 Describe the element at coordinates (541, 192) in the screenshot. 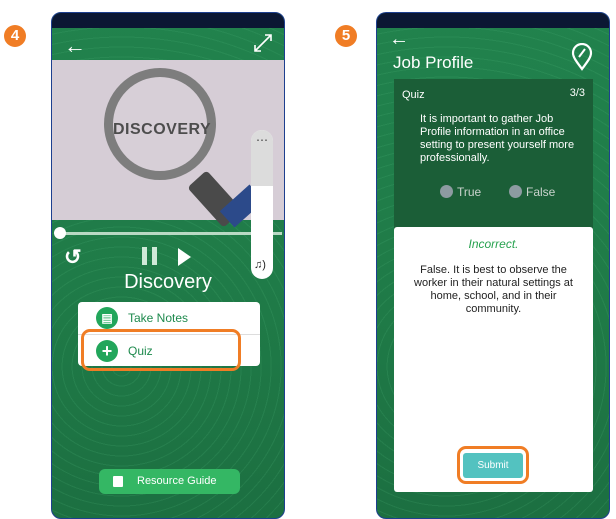

I see `option-label: False` at that location.